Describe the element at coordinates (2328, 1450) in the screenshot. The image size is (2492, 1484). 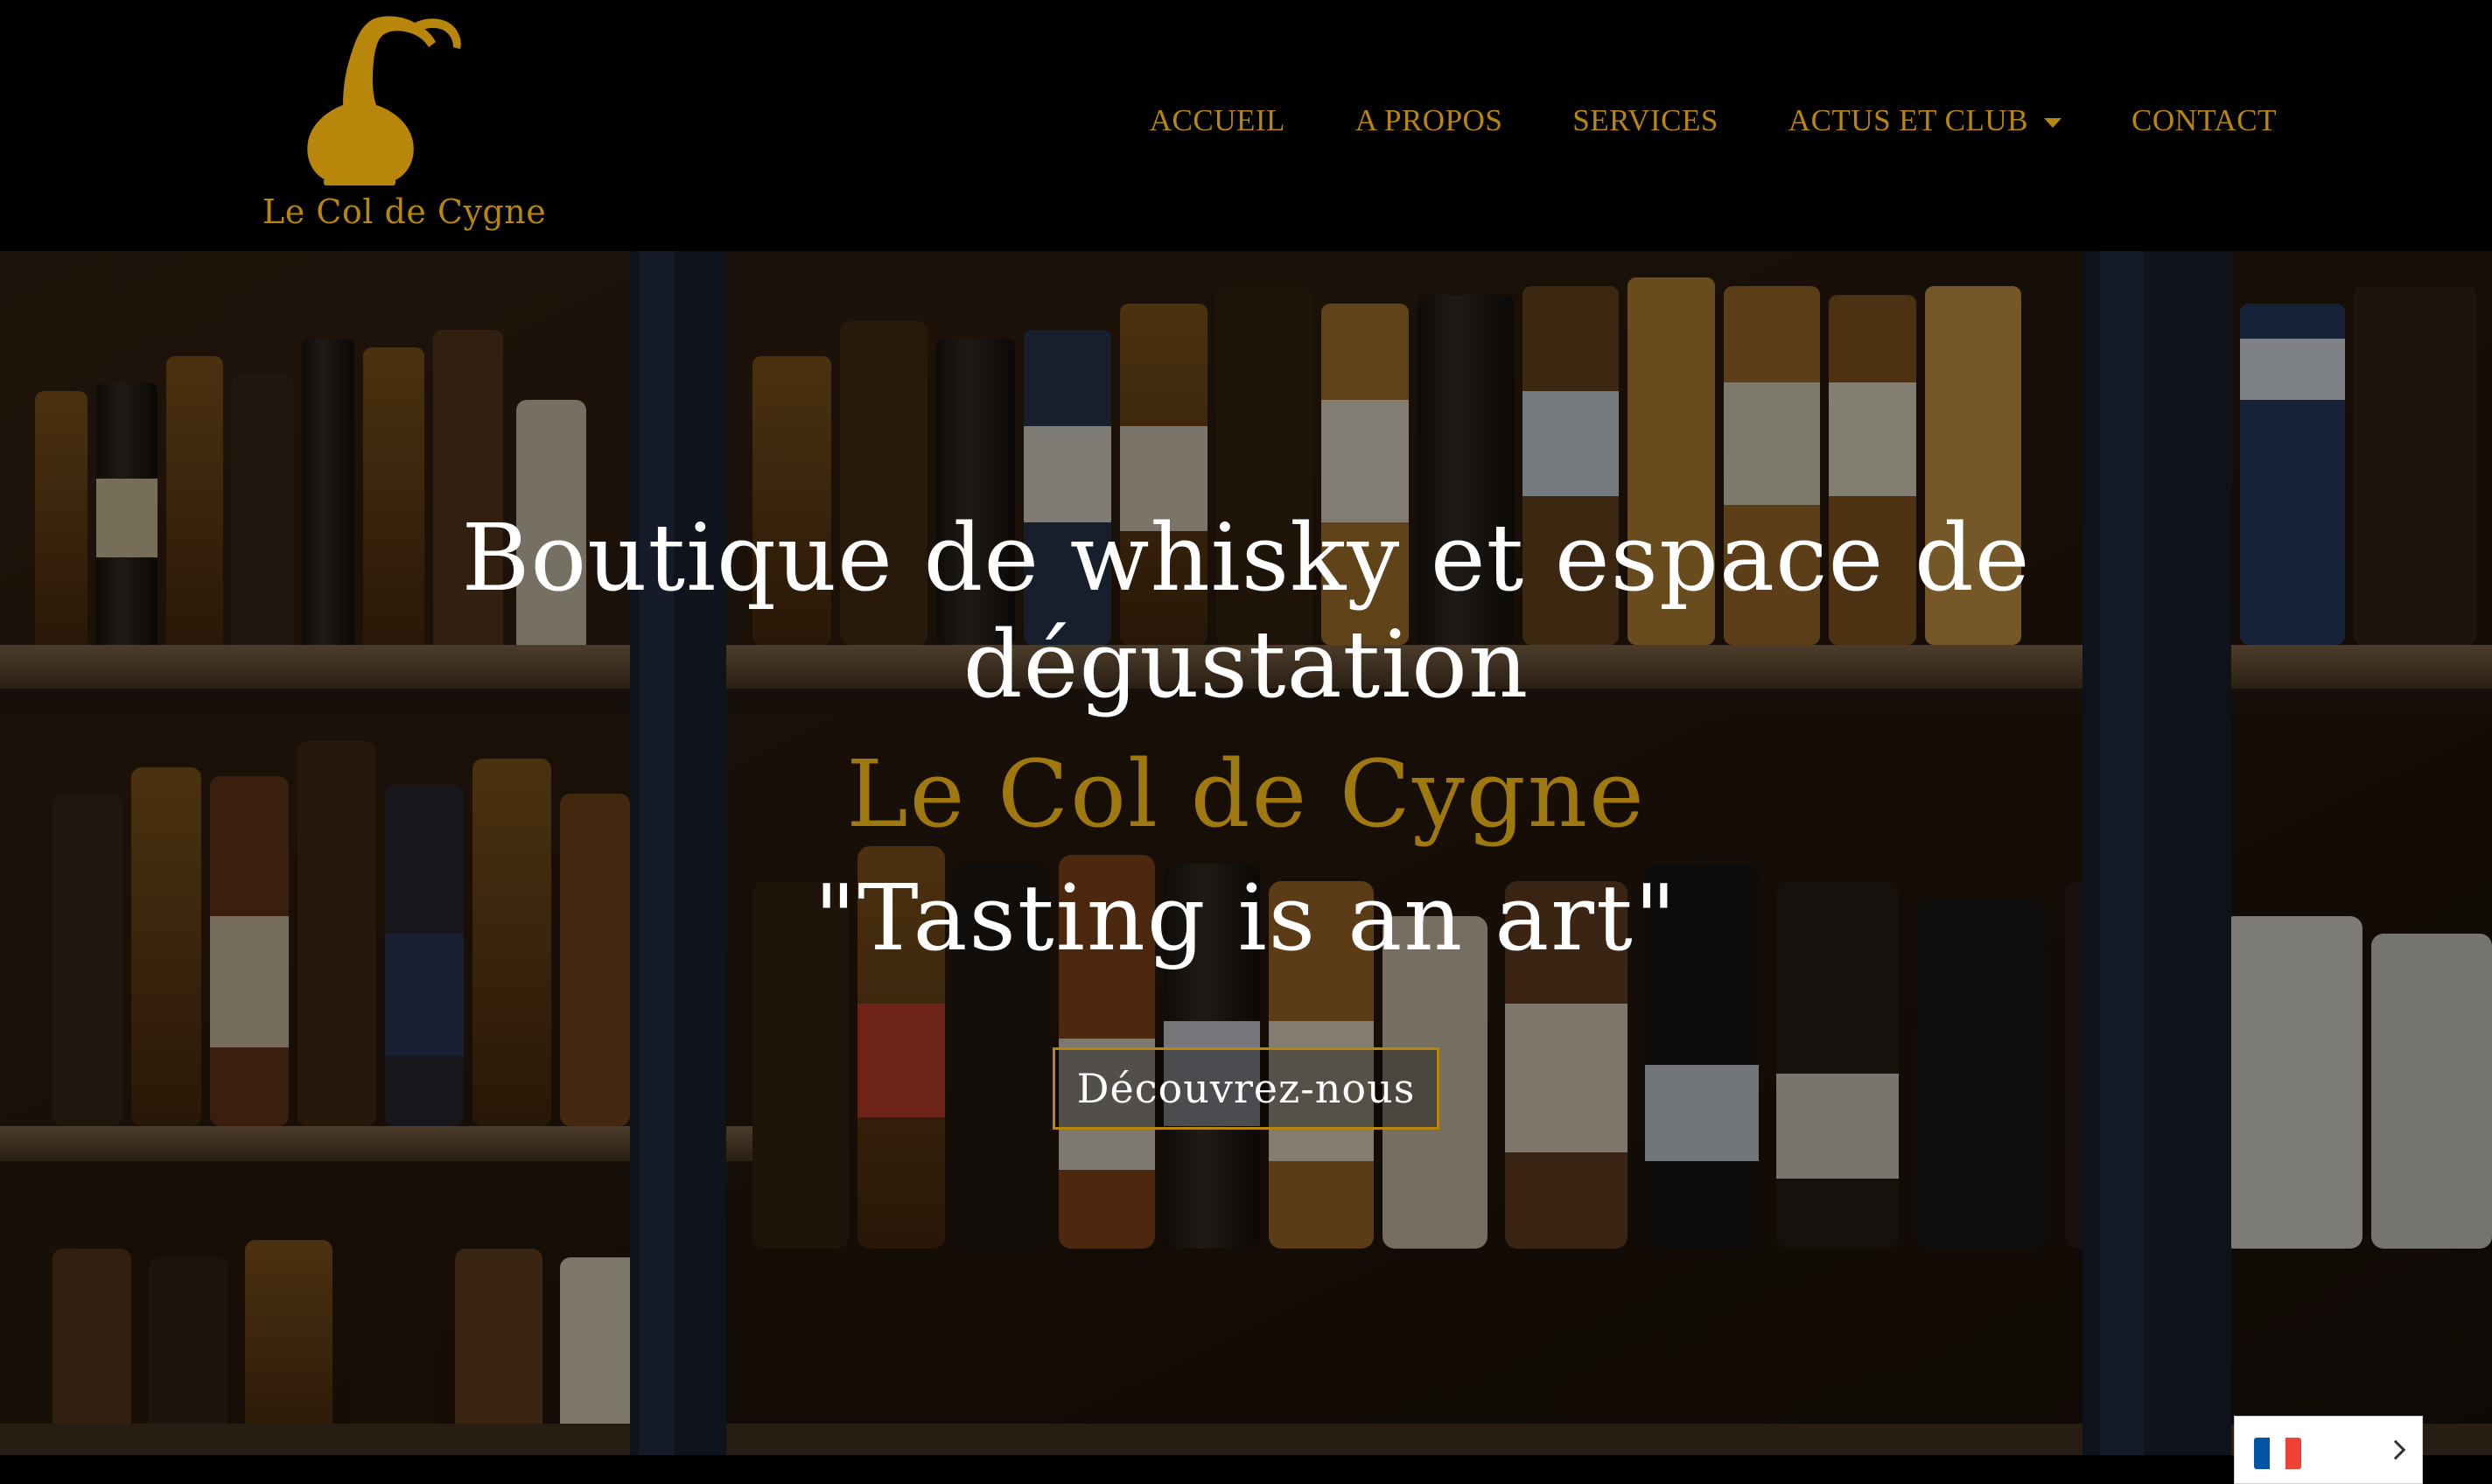
I see `language-switcher` at that location.